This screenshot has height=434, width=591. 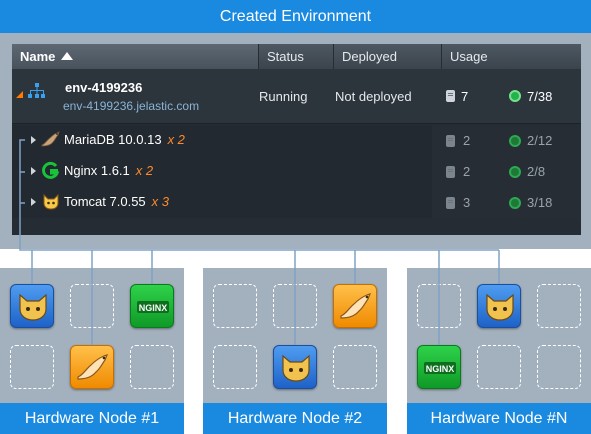 I want to click on column-usage-label: Usage, so click(x=469, y=56).